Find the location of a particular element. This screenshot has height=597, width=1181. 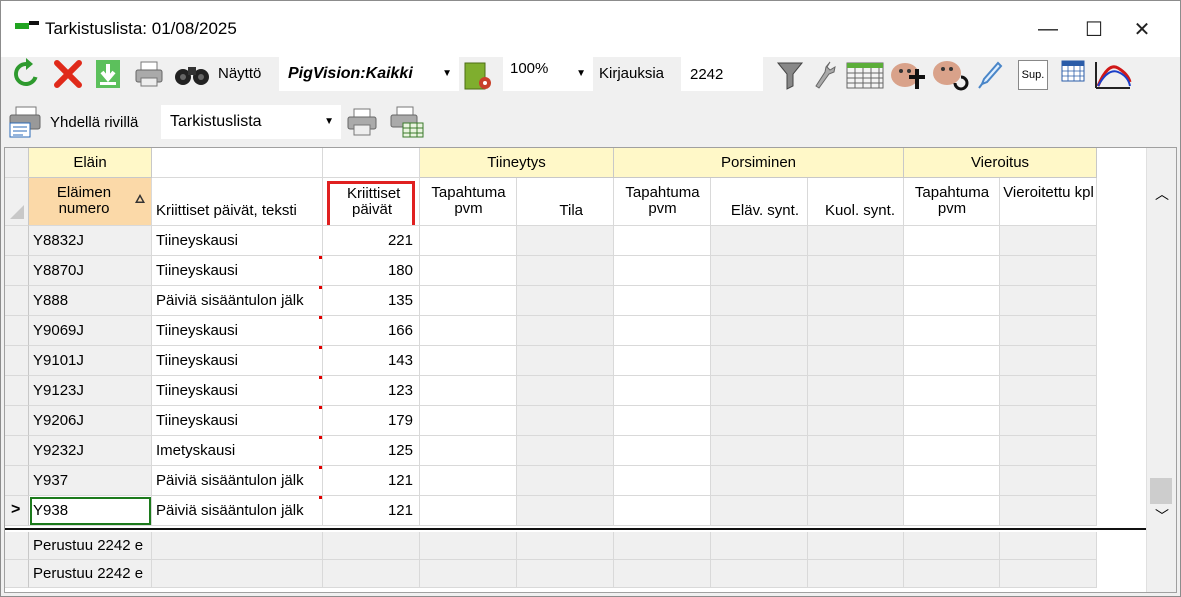

cell-animal-number: Y9123J is located at coordinates (90, 391).